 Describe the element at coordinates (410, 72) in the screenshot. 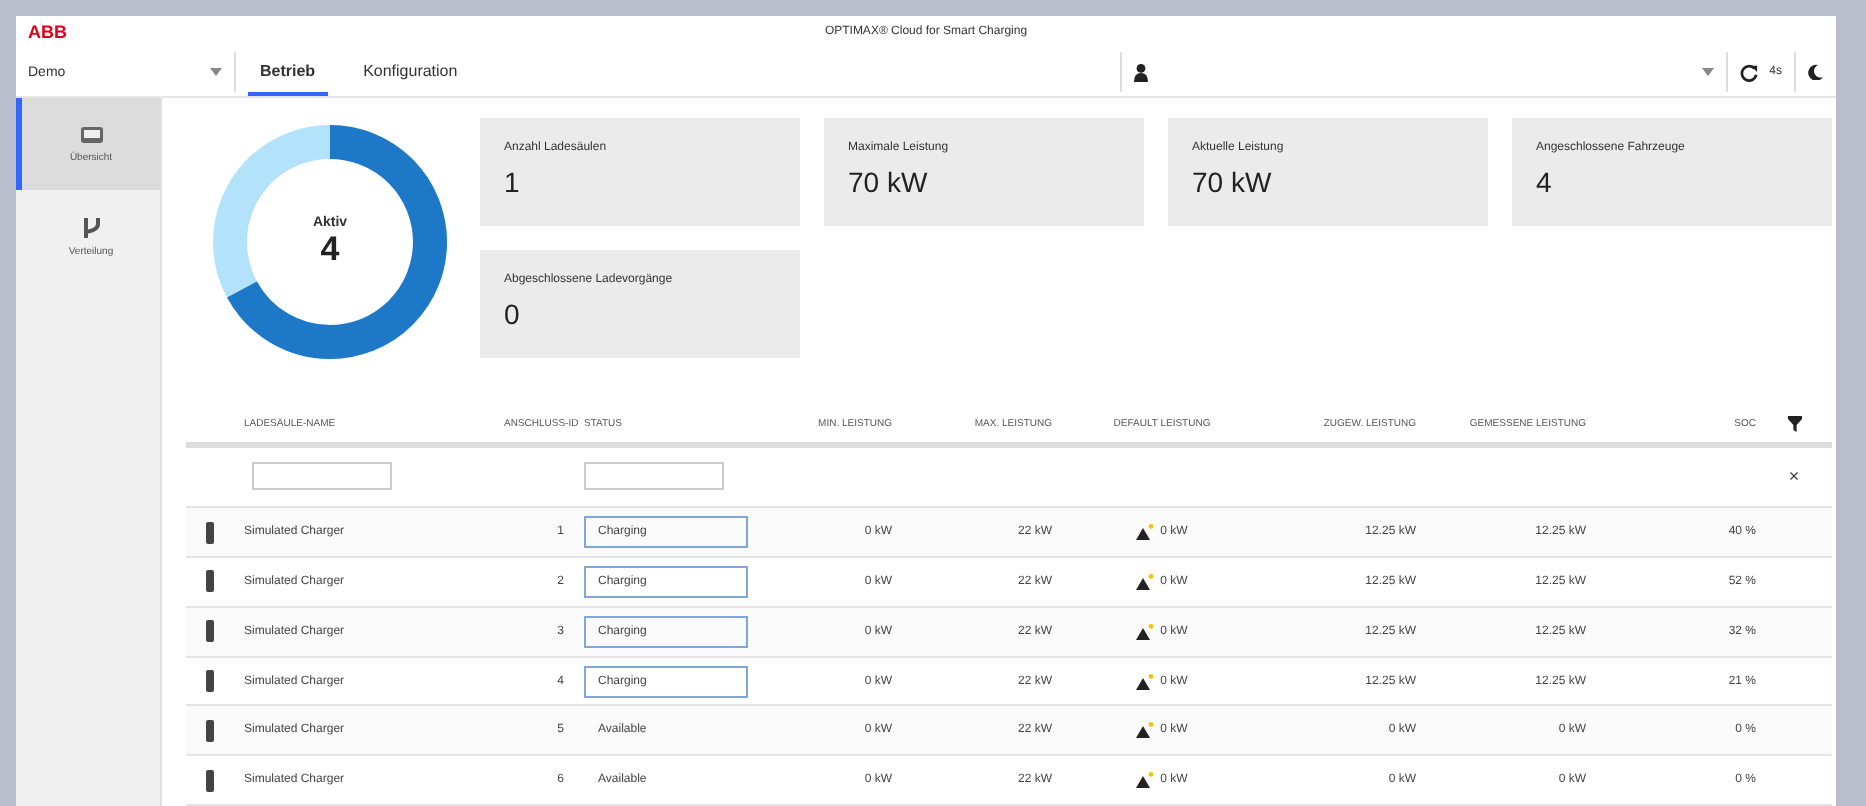

I see `nav-tab: Konfiguration` at that location.